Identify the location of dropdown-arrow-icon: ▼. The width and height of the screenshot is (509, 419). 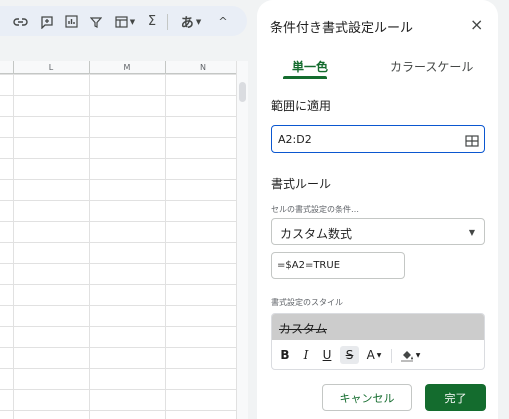
(471, 232).